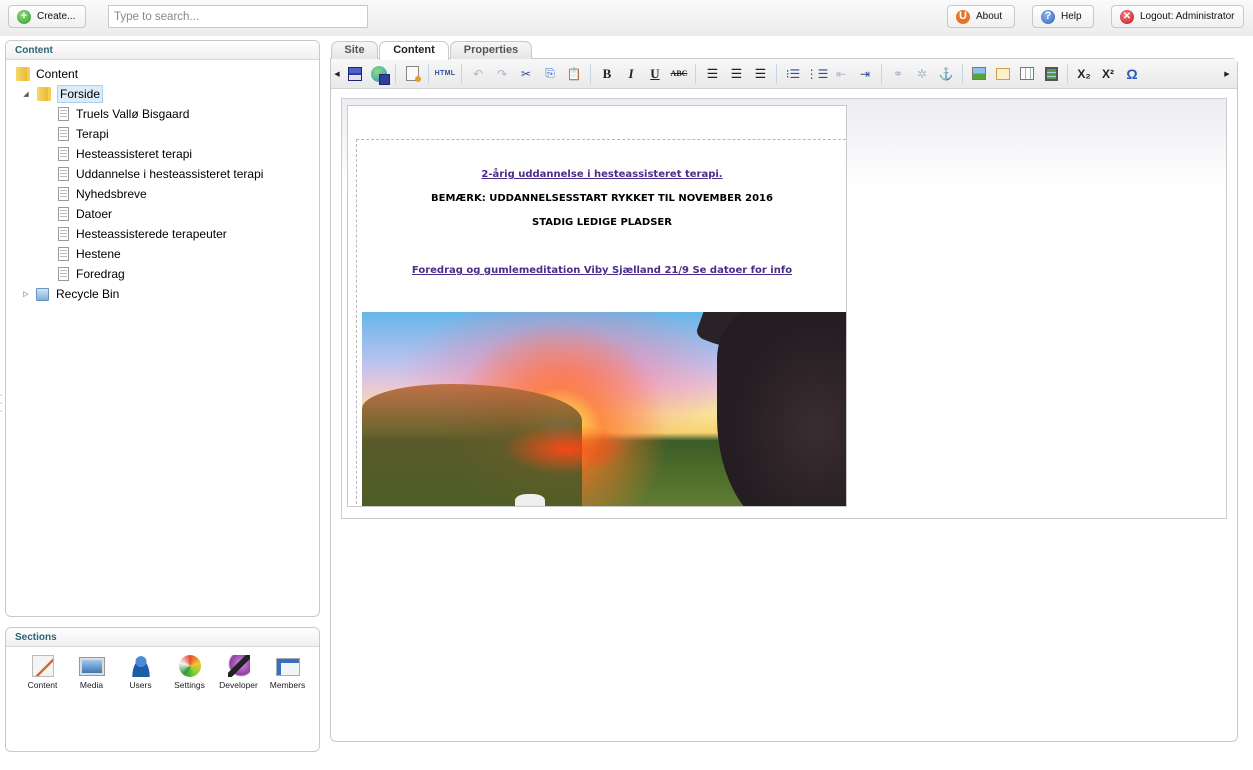  I want to click on section-members: Members, so click(287, 672).